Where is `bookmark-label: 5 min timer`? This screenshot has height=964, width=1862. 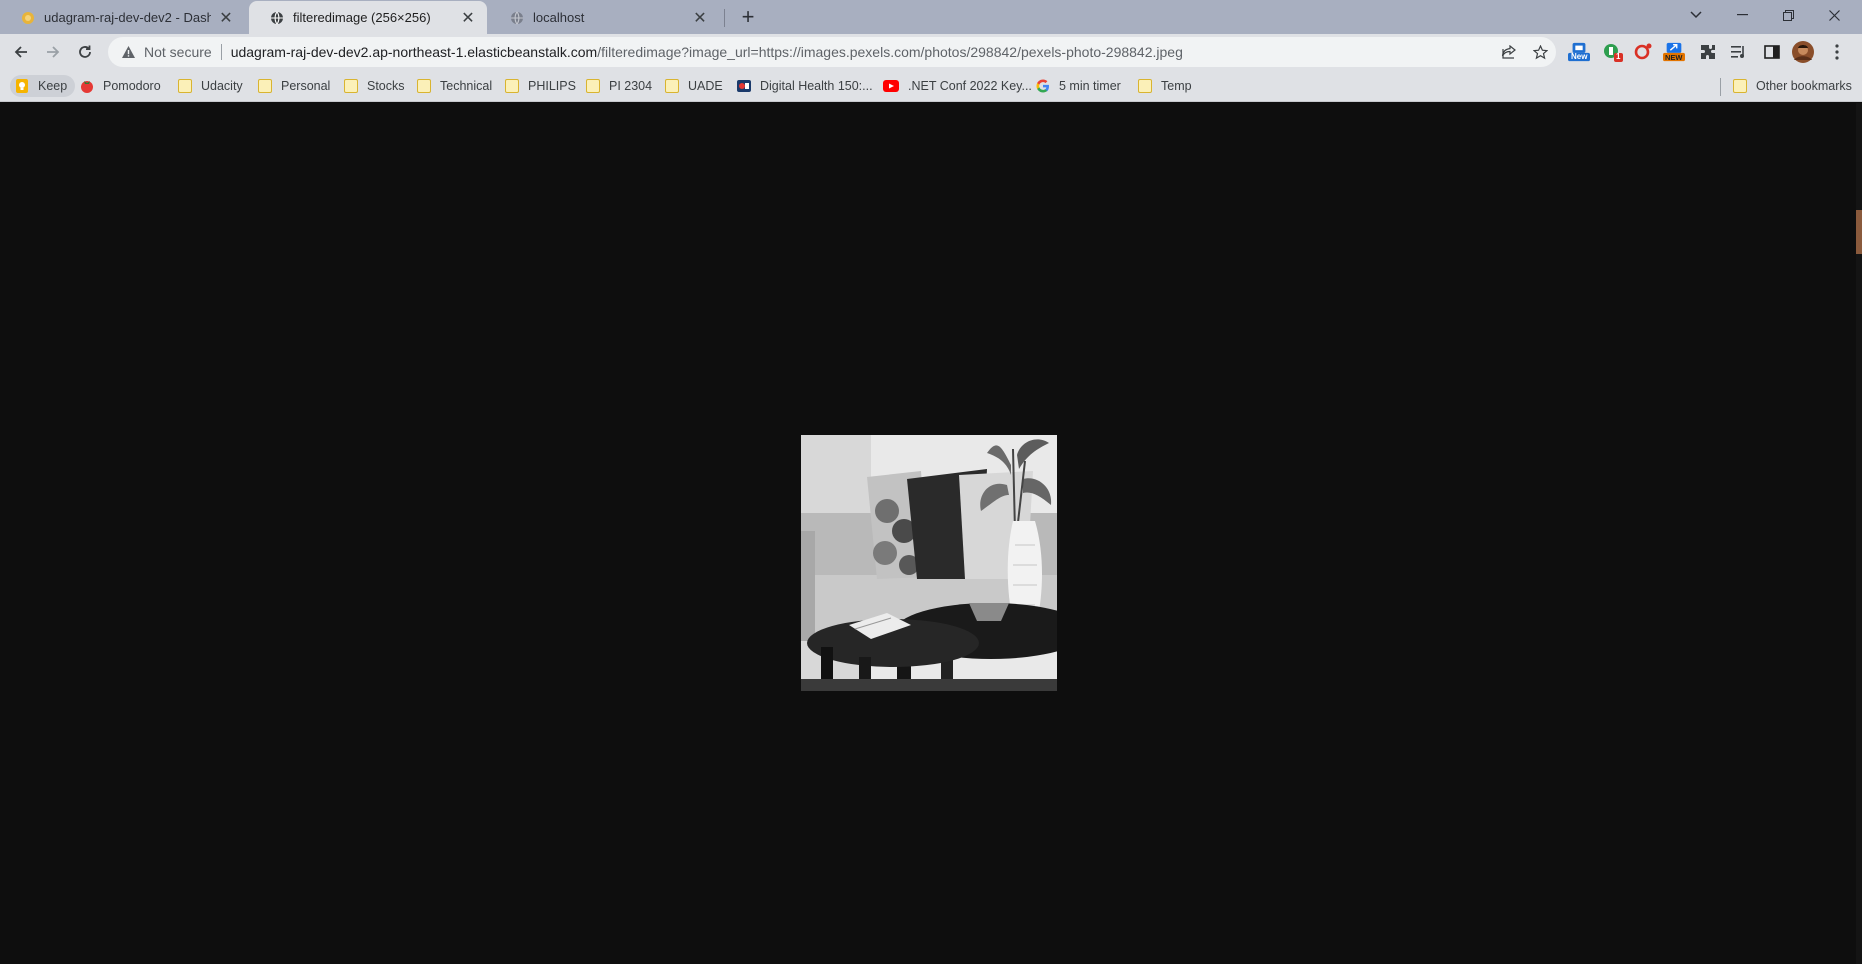 bookmark-label: 5 min timer is located at coordinates (1090, 86).